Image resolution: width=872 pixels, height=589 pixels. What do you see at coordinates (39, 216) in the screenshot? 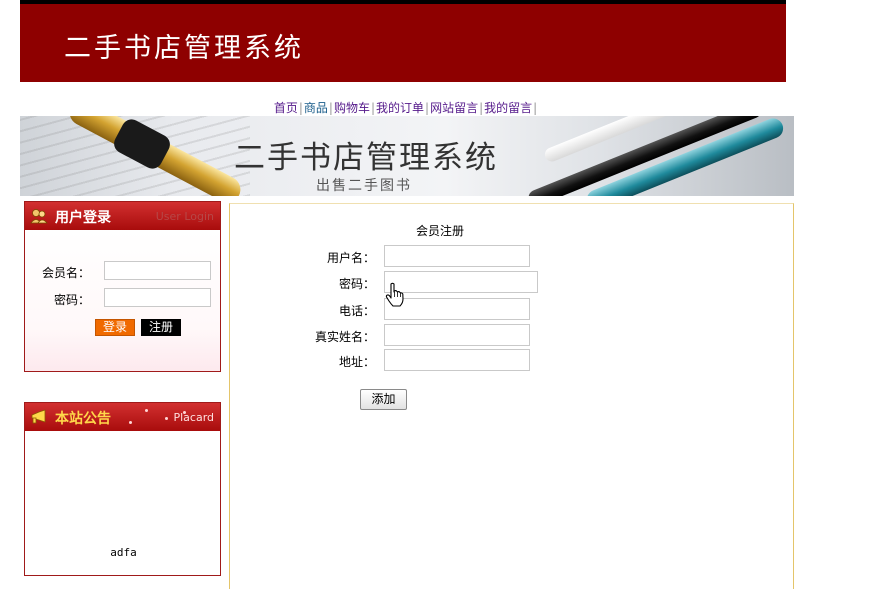
I see `user-icon` at bounding box center [39, 216].